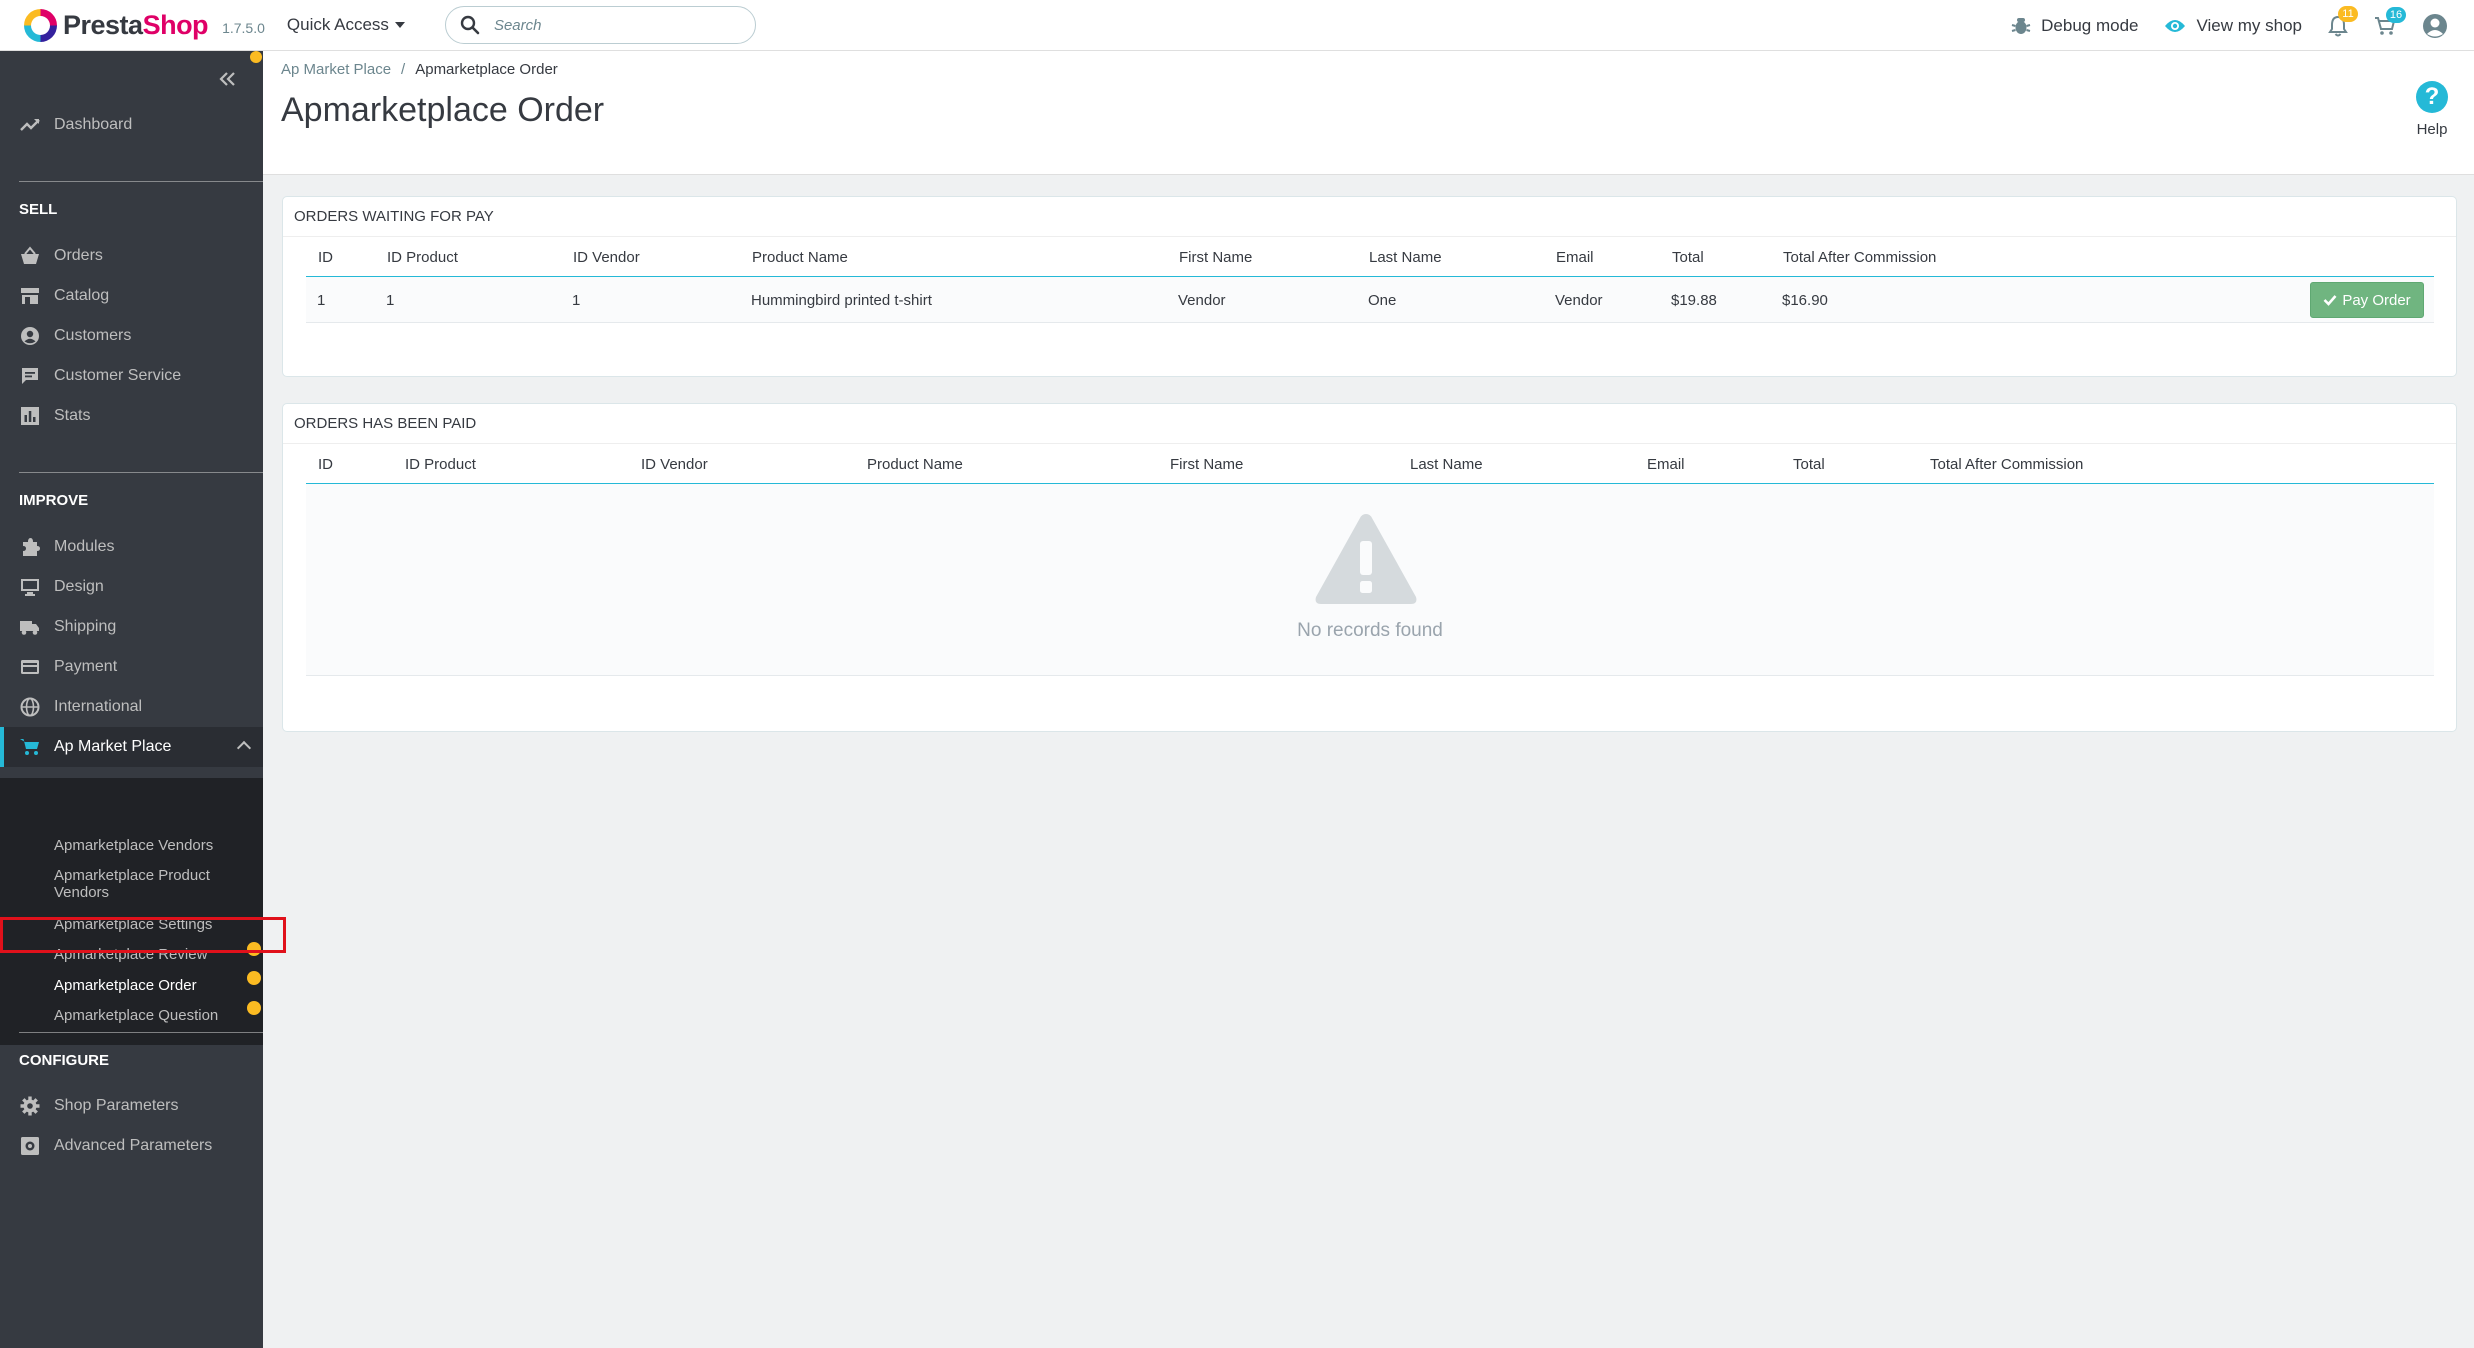 The width and height of the screenshot is (2474, 1348). Describe the element at coordinates (1694, 300) in the screenshot. I see `cell-total: $19.88` at that location.